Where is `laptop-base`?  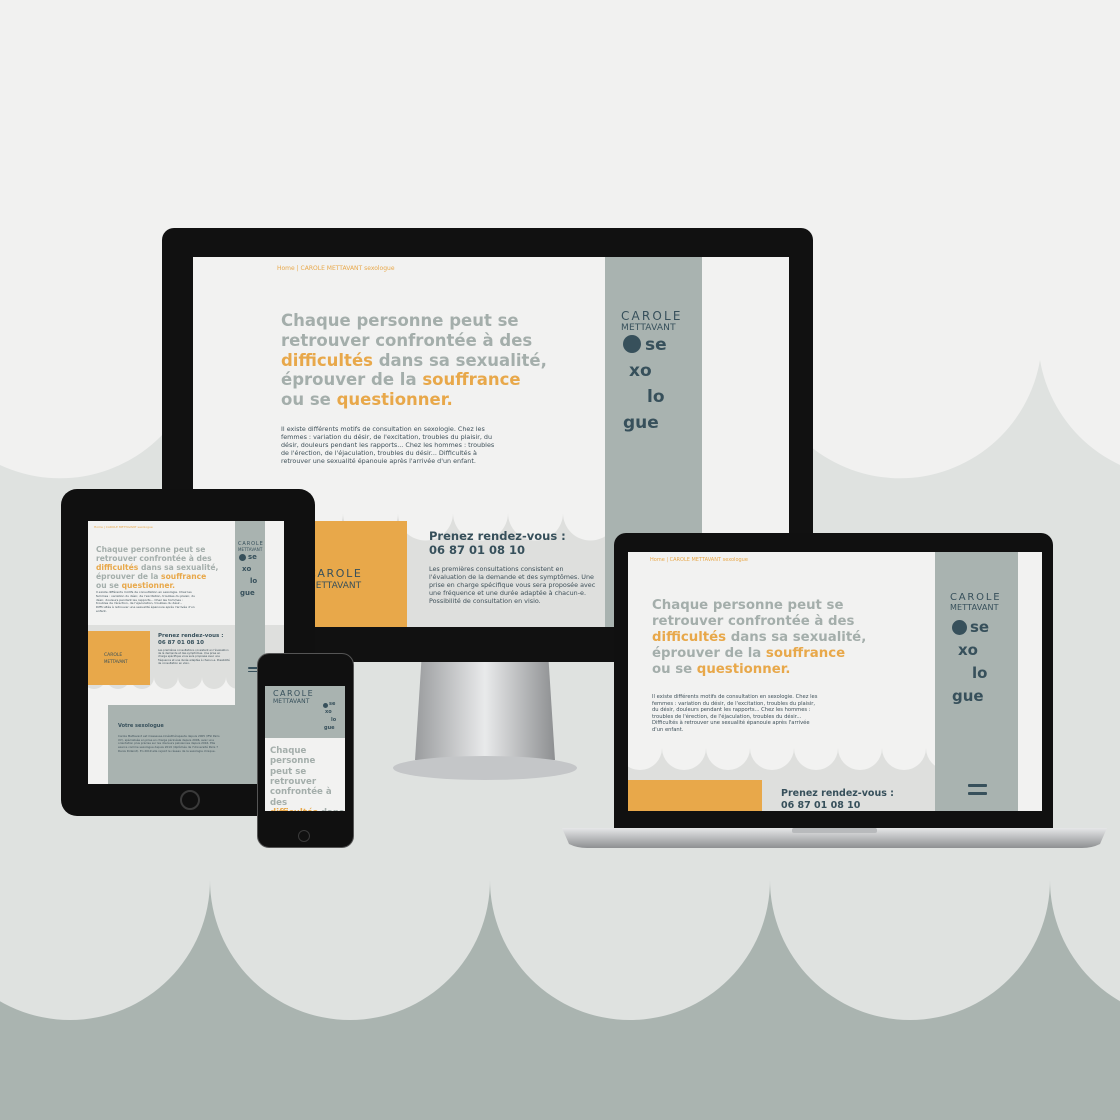 laptop-base is located at coordinates (834, 838).